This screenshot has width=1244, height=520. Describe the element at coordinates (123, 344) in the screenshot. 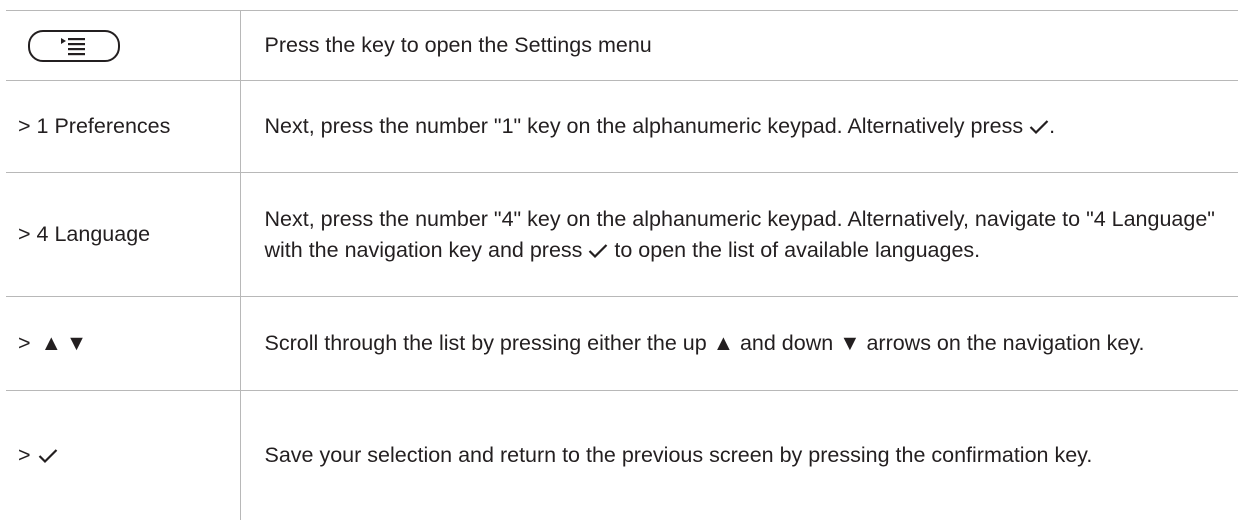

I see `step-cell: > ▲▼` at that location.